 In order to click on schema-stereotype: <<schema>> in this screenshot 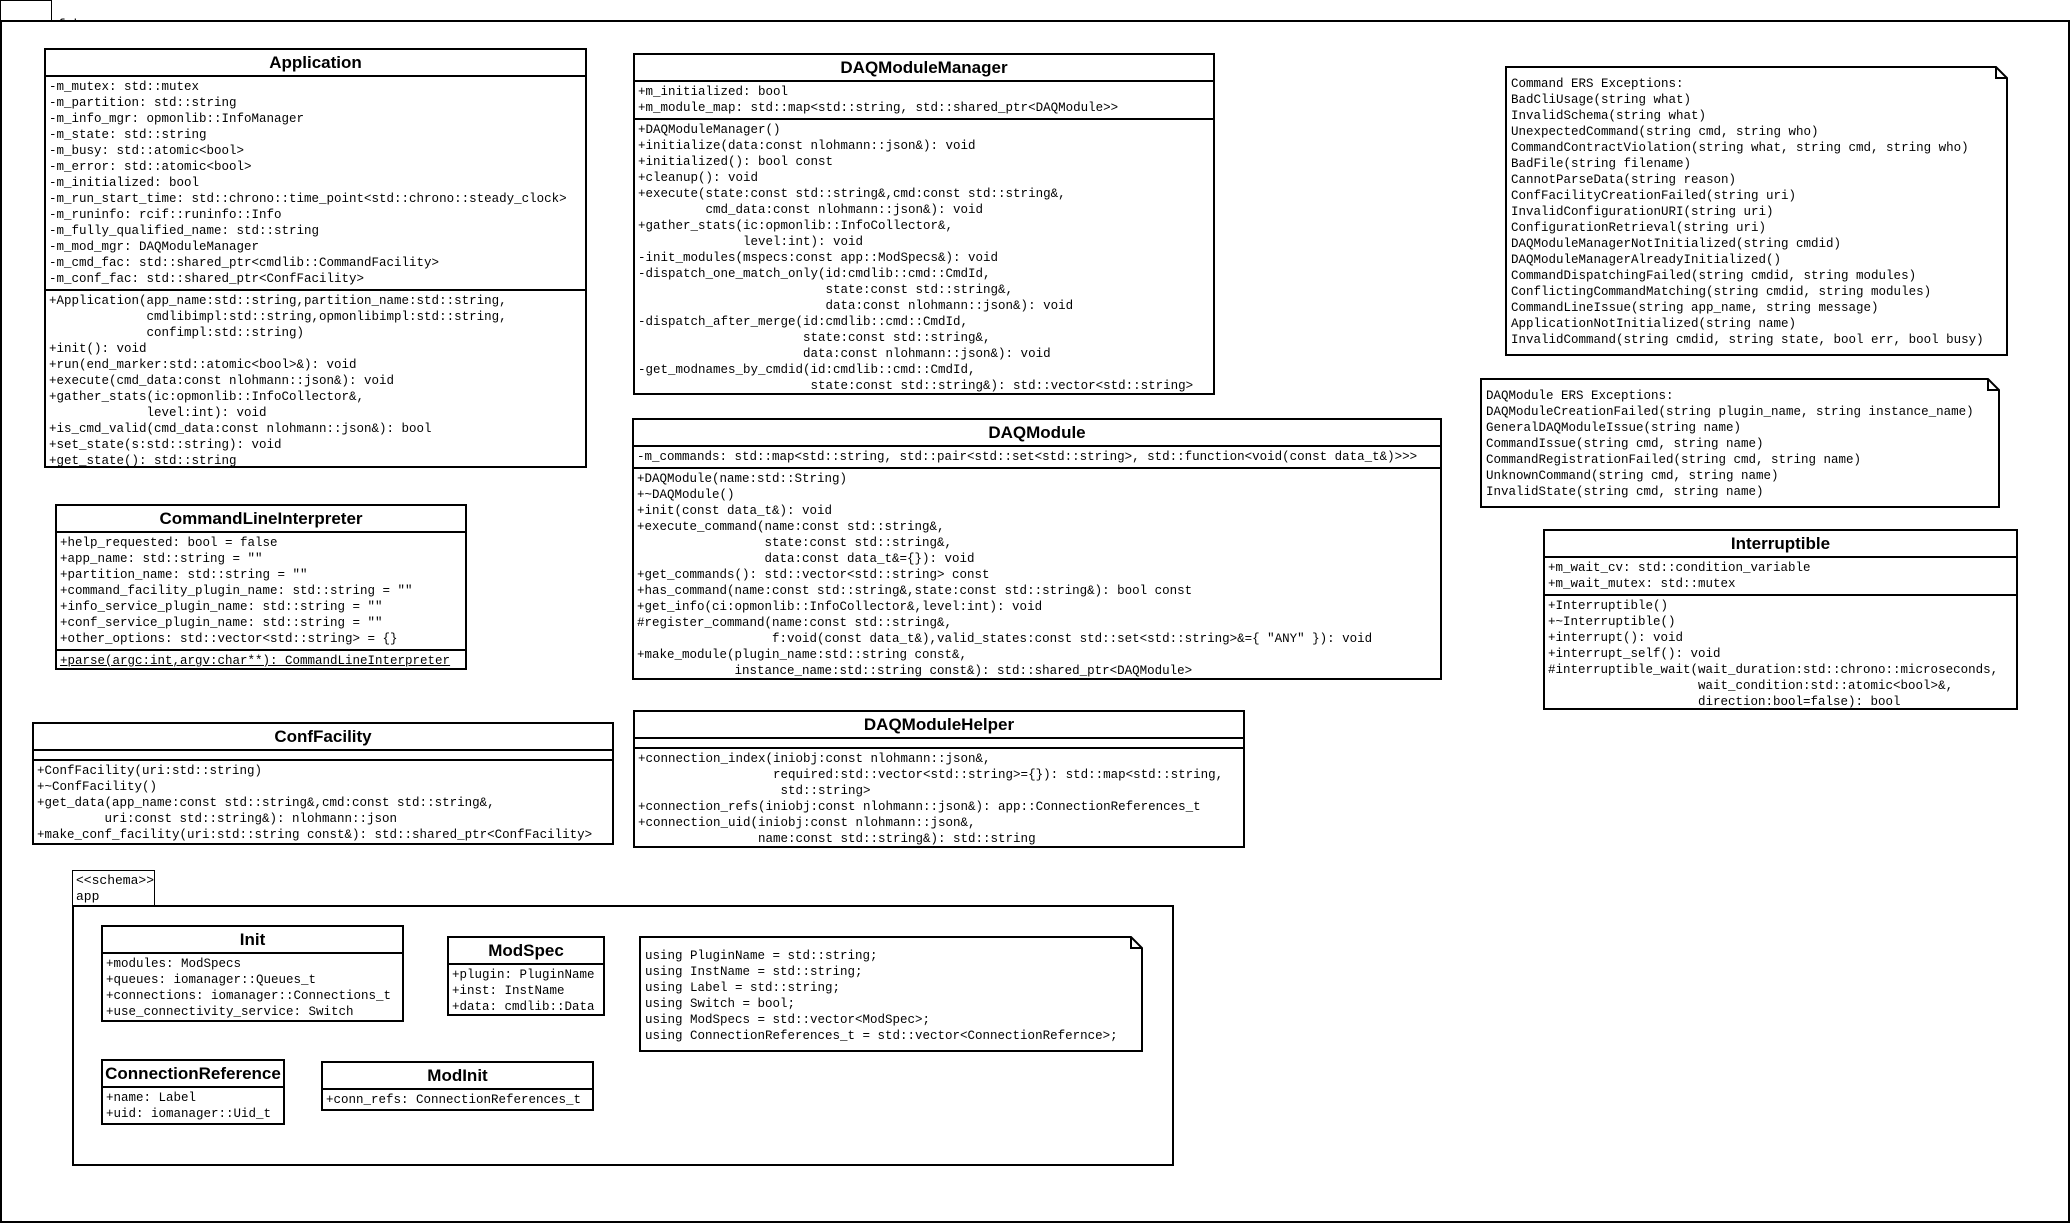, I will do `click(115, 880)`.